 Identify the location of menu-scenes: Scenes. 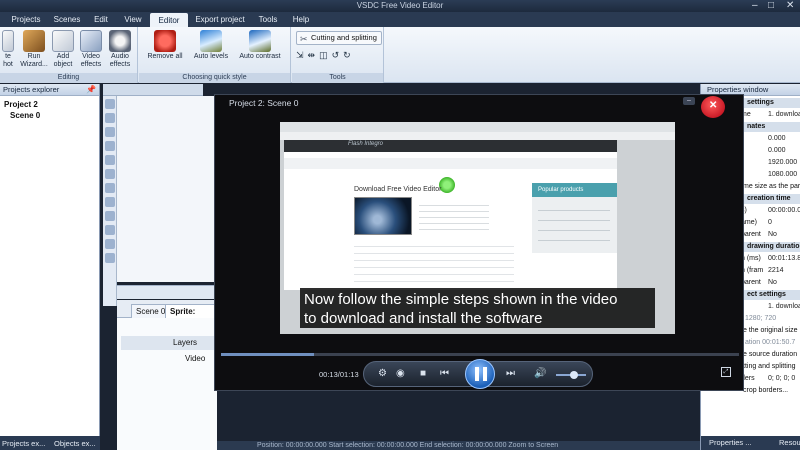
(67, 19).